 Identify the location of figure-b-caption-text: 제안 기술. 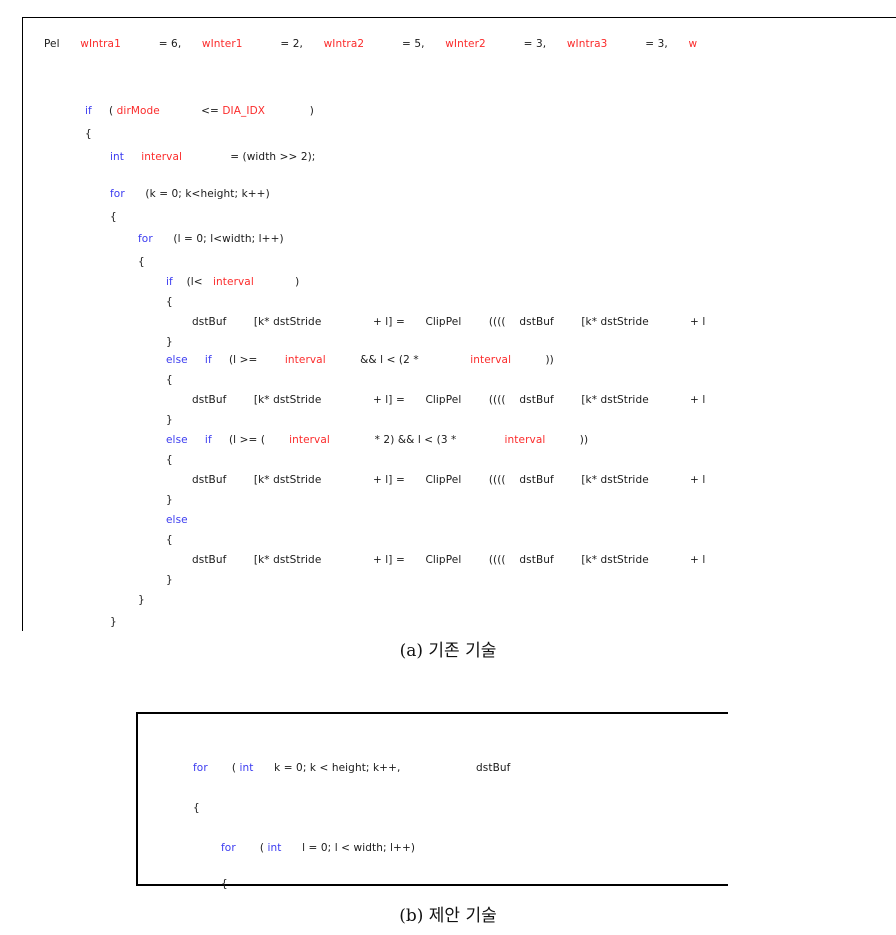
(462, 916).